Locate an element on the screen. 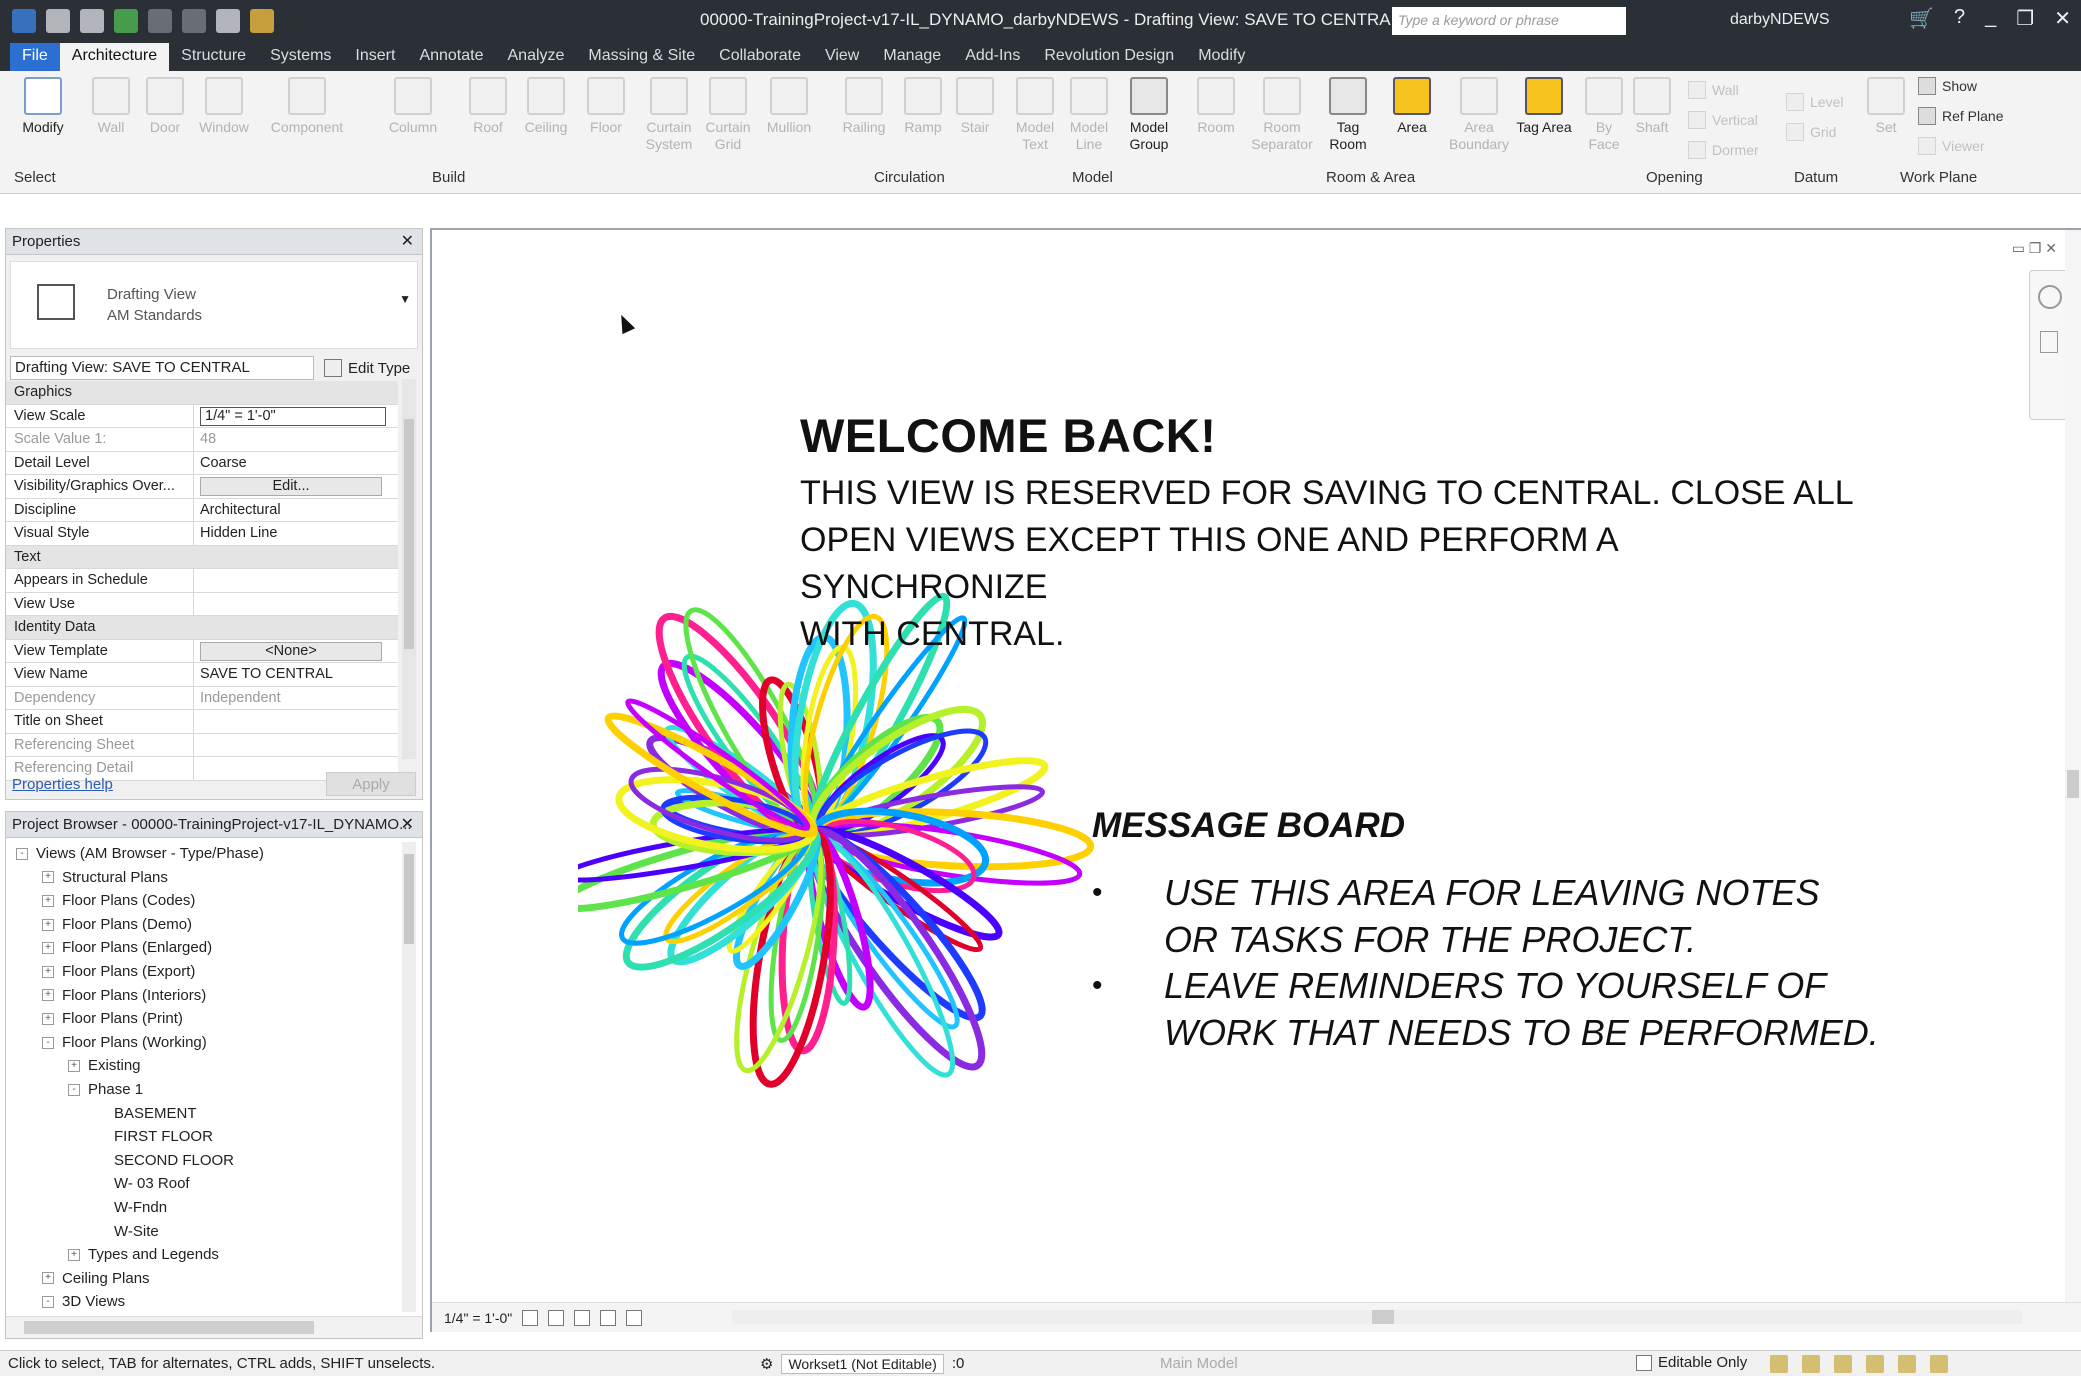 This screenshot has height=1376, width=2081. room-separator-button: Room Separator is located at coordinates (1282, 115).